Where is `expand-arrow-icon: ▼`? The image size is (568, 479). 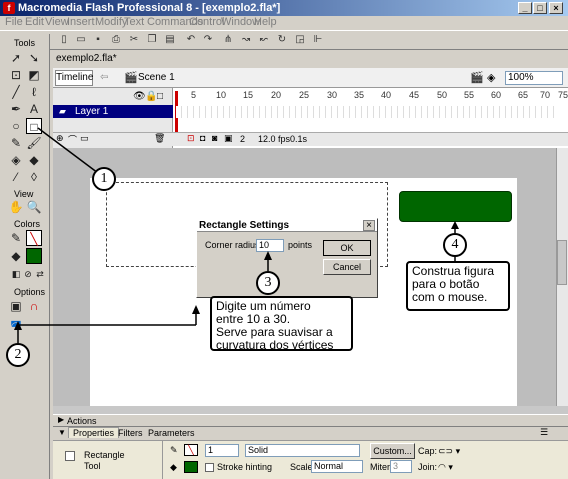
expand-arrow-icon: ▼ is located at coordinates (62, 432).